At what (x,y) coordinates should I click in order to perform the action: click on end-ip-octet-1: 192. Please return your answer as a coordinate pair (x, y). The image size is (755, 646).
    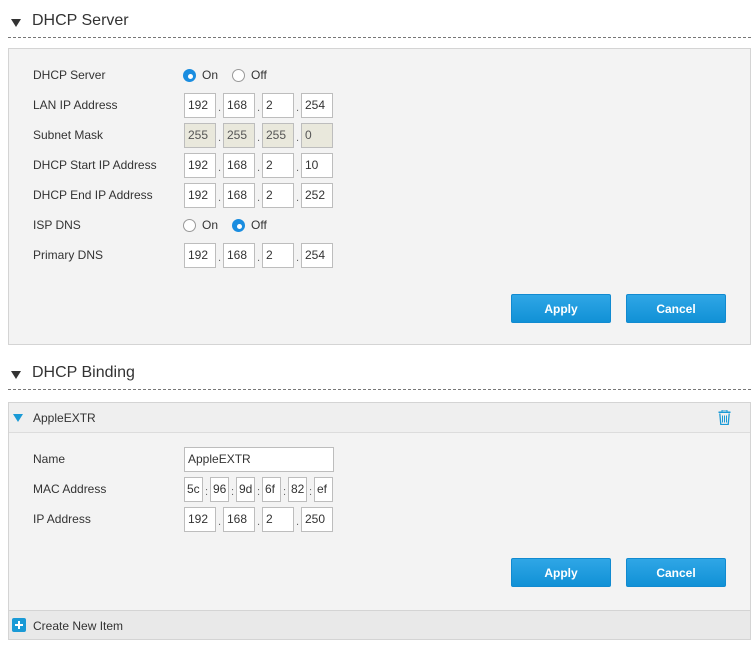
    Looking at the image, I should click on (200, 195).